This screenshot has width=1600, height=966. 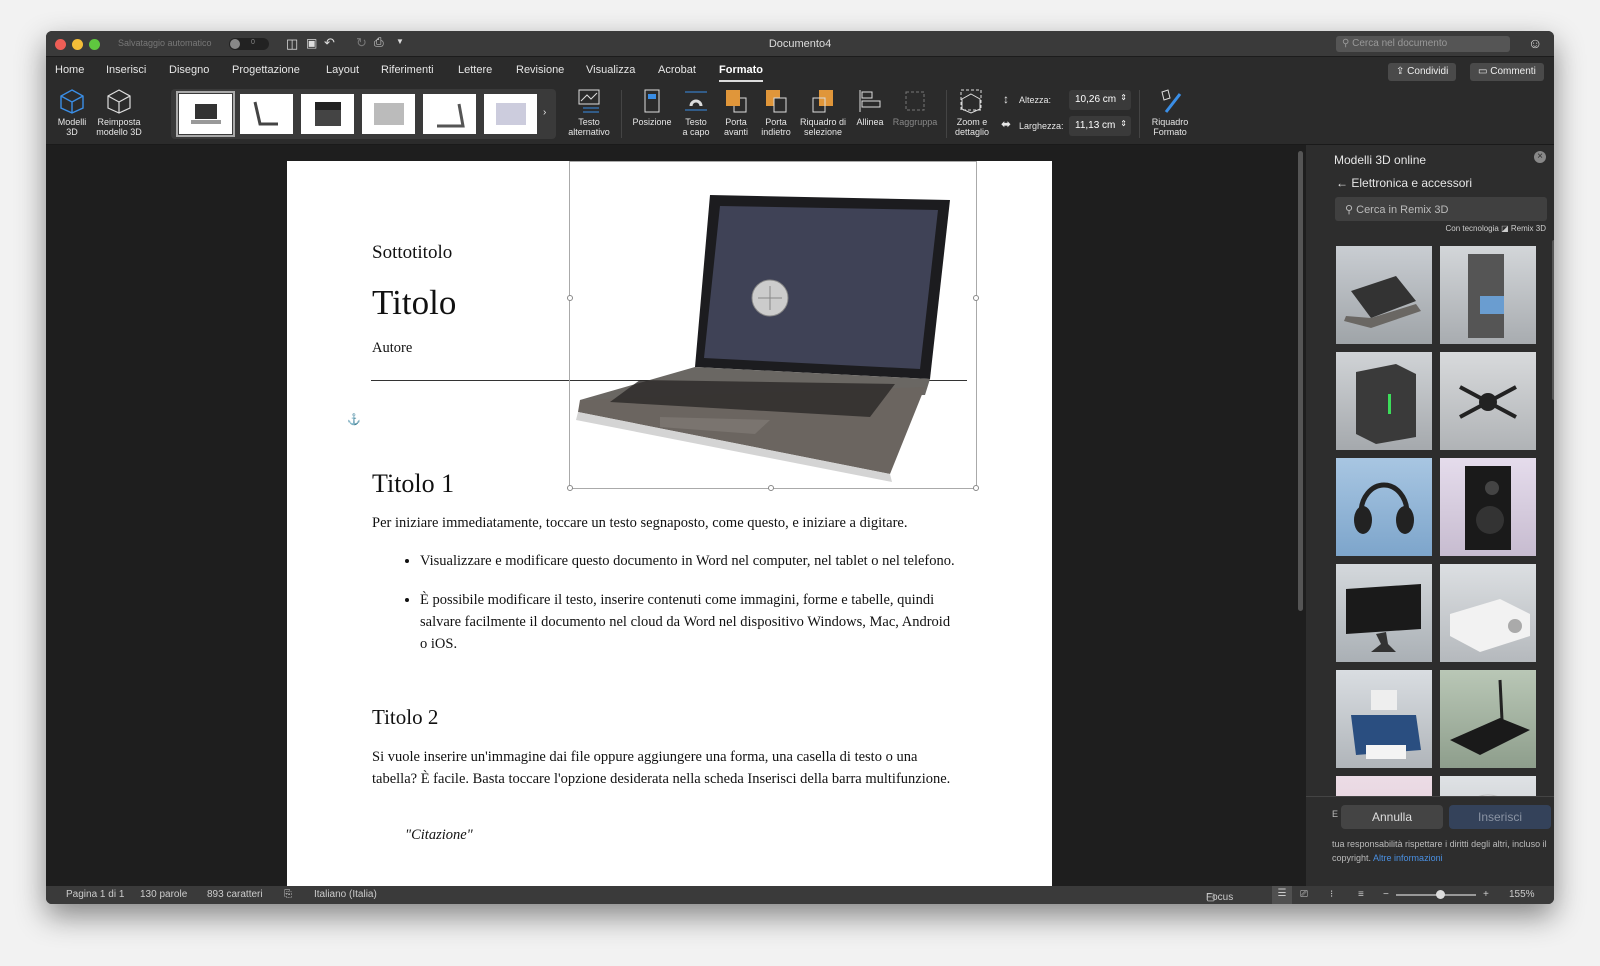 I want to click on resize-handle-right, so click(x=976, y=298).